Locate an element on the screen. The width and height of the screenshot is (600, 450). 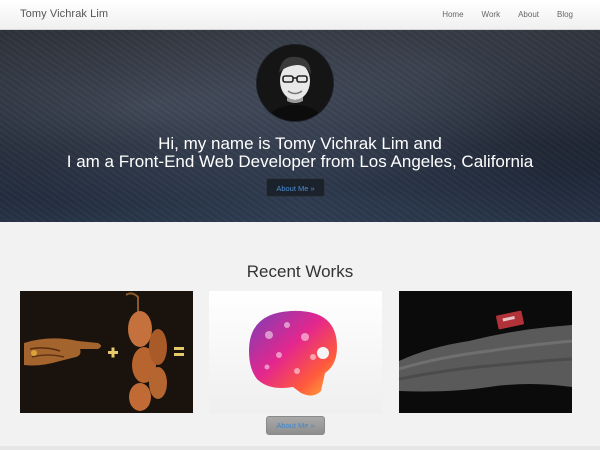
recent-works-title: Recent Works is located at coordinates (300, 271).